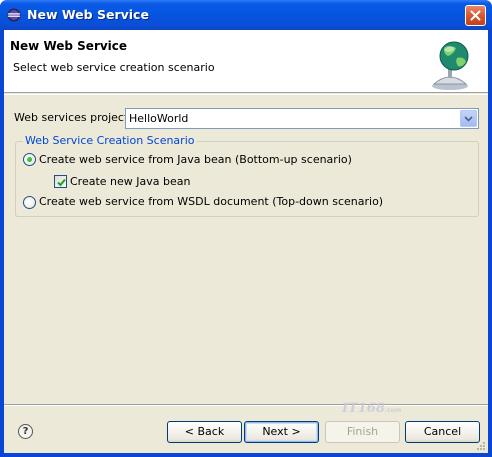 Image resolution: width=492 pixels, height=457 pixels. I want to click on project-label: Web services project:, so click(73, 117).